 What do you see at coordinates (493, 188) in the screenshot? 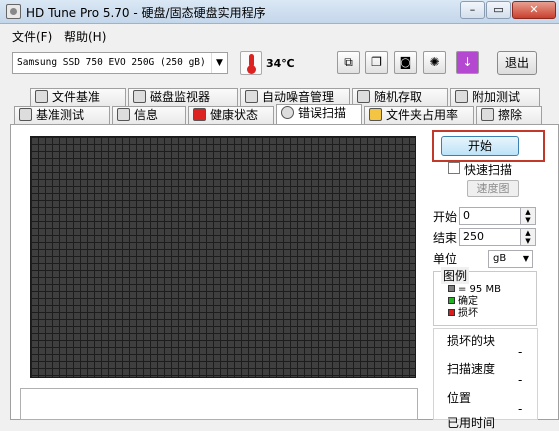
I see `speed-map-button: 速度图` at bounding box center [493, 188].